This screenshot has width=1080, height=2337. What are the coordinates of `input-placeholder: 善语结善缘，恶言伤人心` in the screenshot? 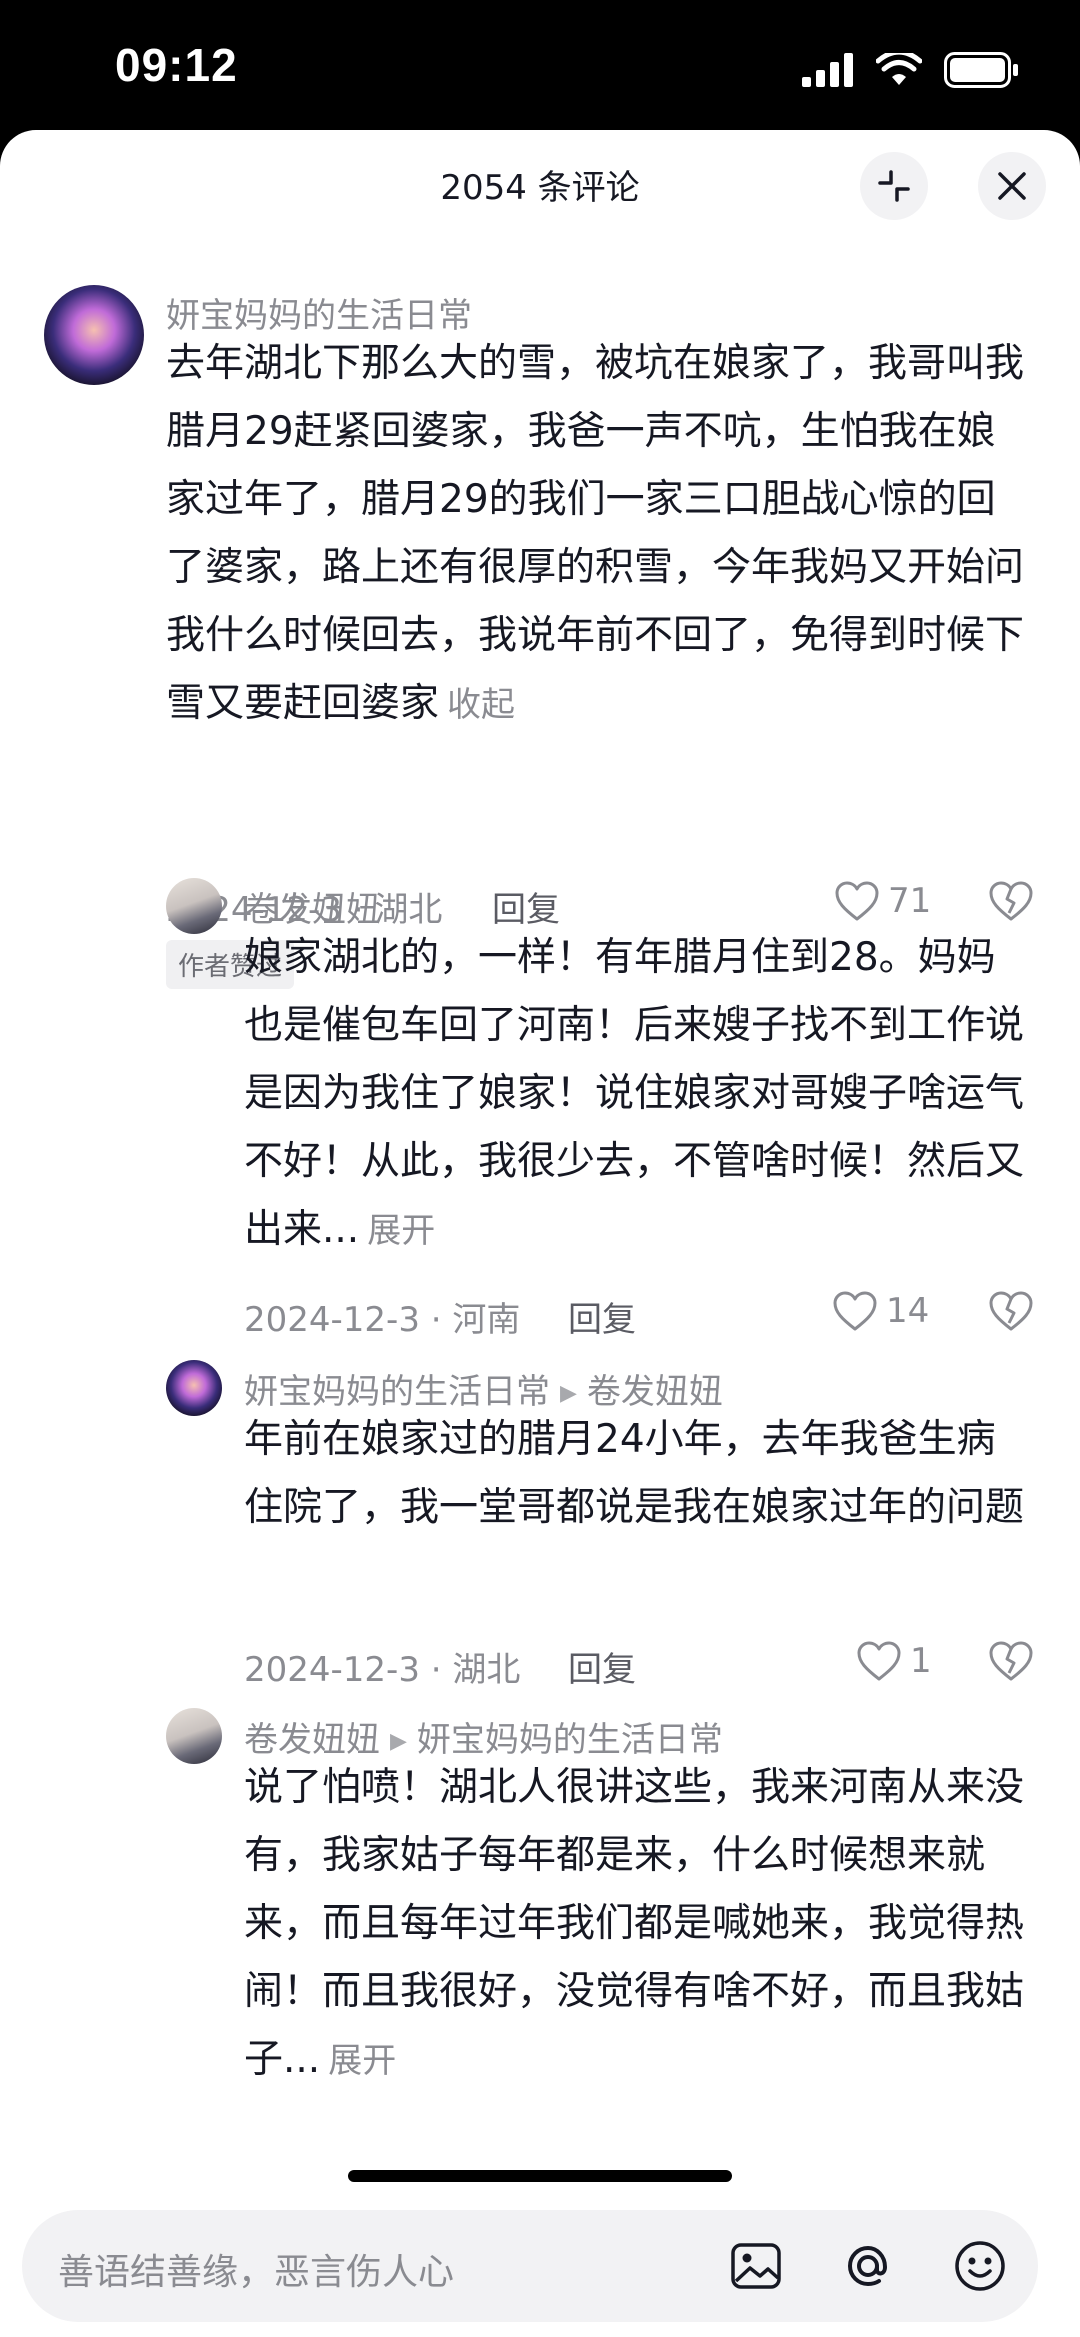 It's located at (256, 2272).